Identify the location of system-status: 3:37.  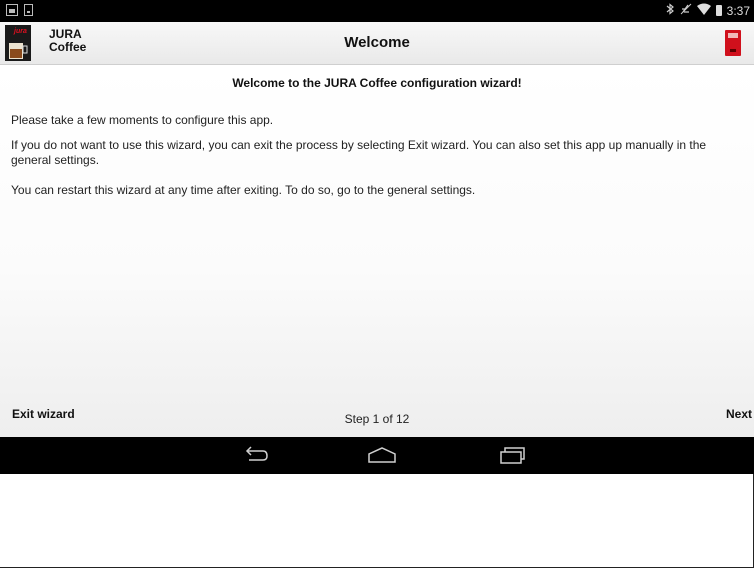
(708, 10).